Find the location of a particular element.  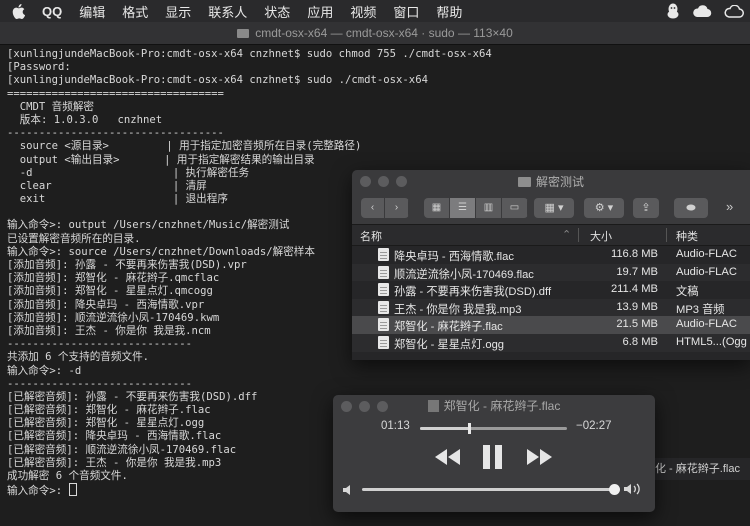

timeline: 01:13 −02:27 is located at coordinates (494, 428).